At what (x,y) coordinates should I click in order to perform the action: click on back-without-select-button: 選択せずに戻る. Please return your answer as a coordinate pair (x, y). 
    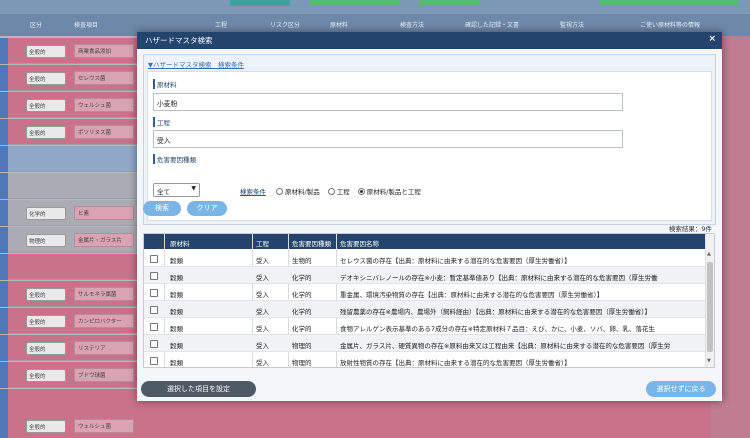
    Looking at the image, I should click on (681, 389).